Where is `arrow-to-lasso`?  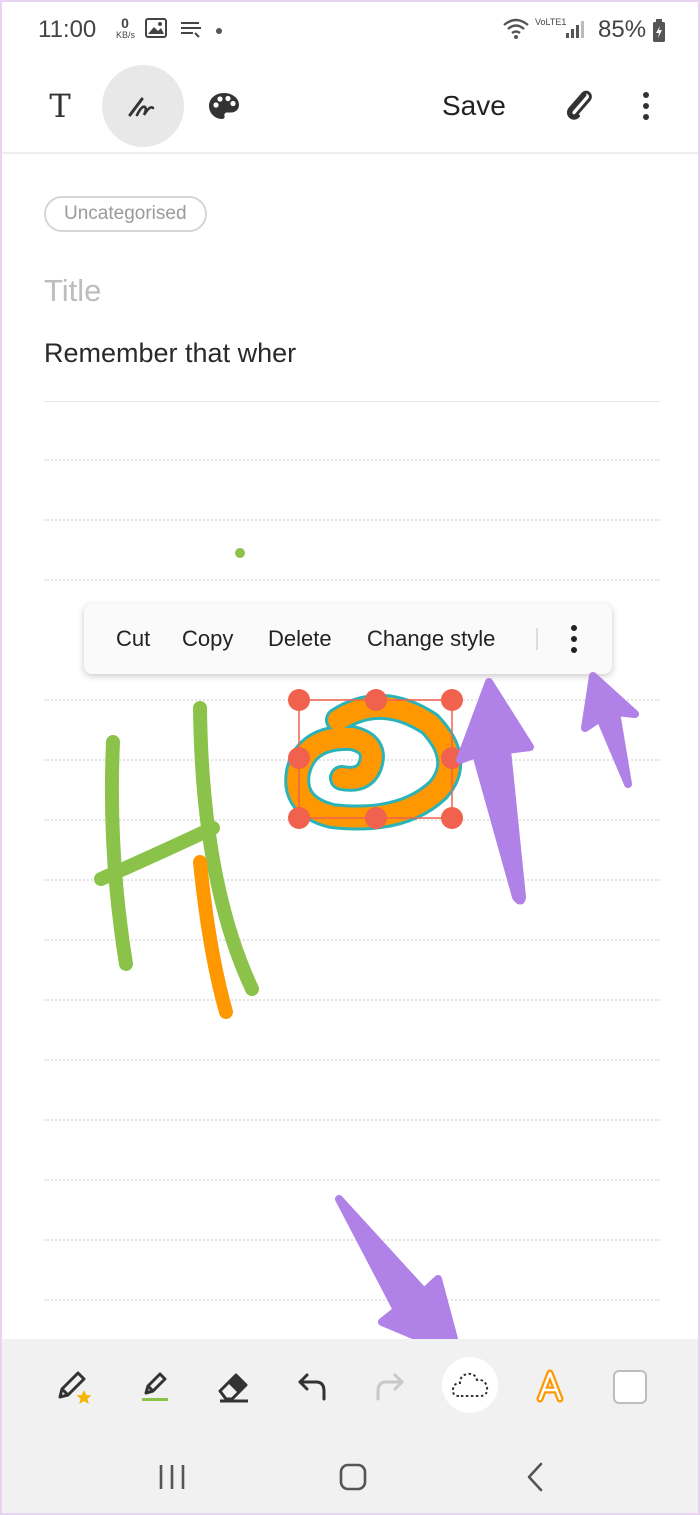 arrow-to-lasso is located at coordinates (398, 1276).